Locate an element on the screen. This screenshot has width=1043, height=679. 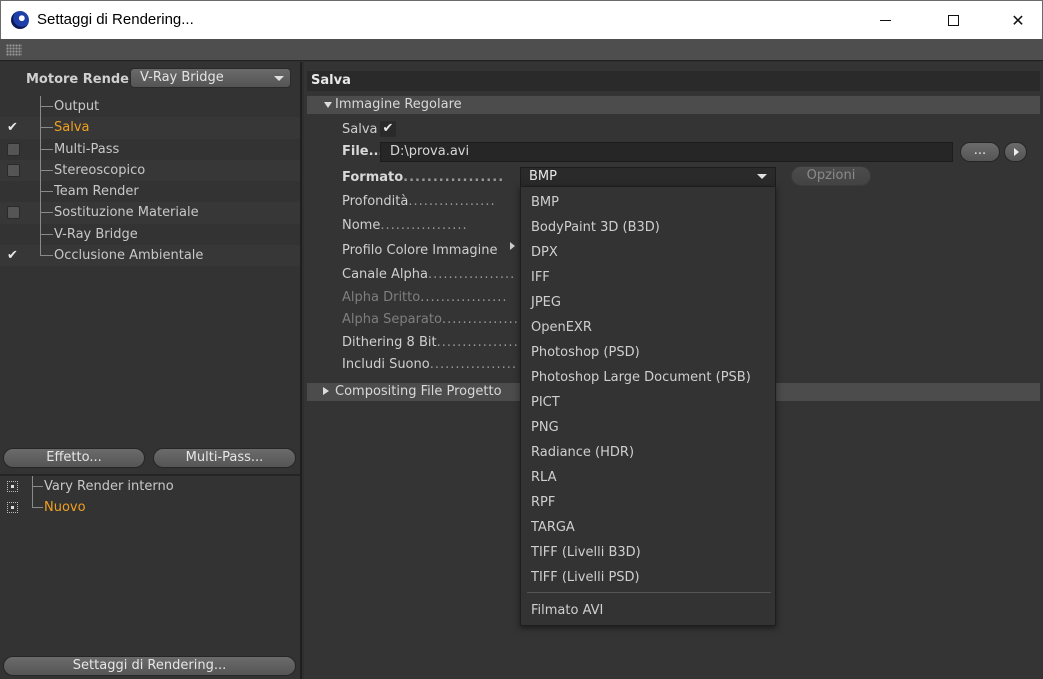
format-option: BodyPaint 3D (B3D) is located at coordinates (595, 227).